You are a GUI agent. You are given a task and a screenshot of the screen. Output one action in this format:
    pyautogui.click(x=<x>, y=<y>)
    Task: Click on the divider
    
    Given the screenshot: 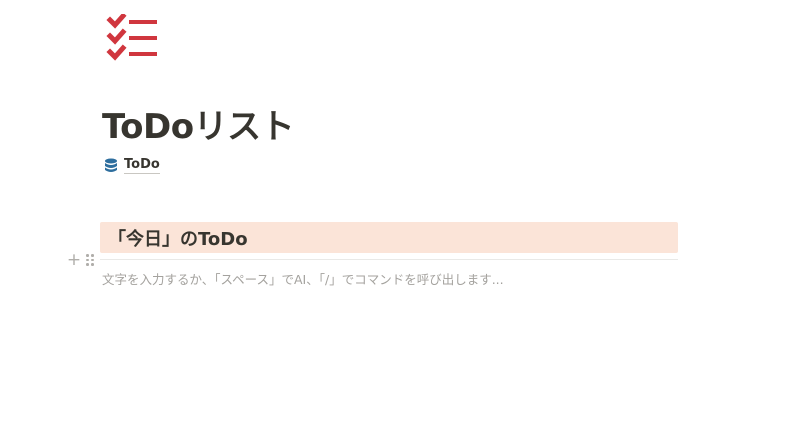 What is the action you would take?
    pyautogui.click(x=389, y=259)
    